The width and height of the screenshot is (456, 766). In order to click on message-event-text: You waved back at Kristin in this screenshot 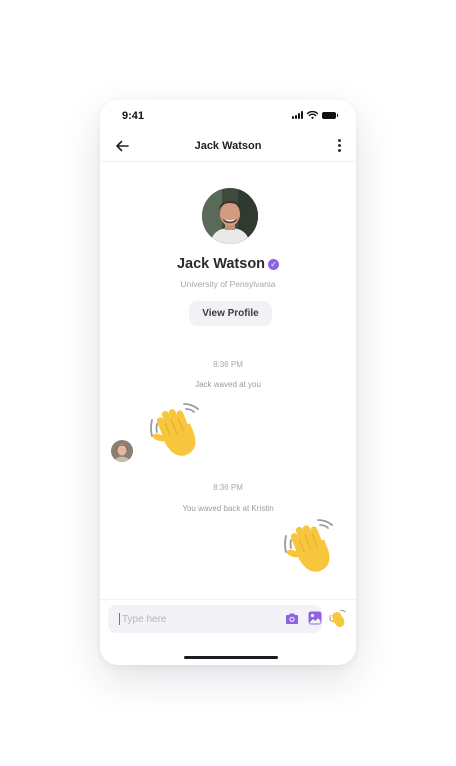, I will do `click(228, 508)`.